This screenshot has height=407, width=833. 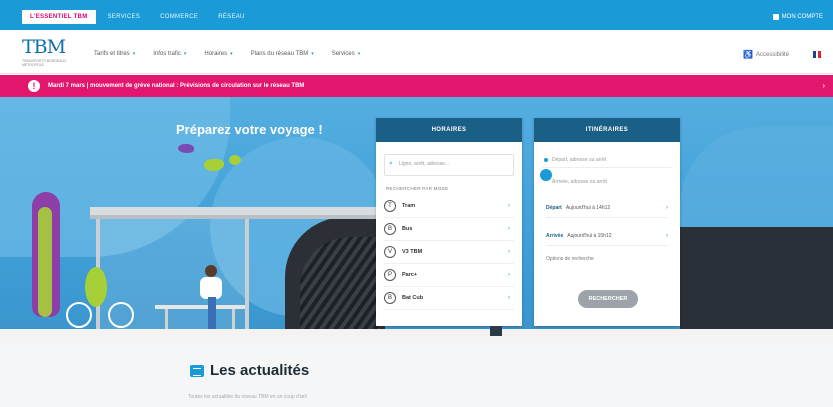 What do you see at coordinates (417, 188) in the screenshot?
I see `mode-section-label: RECHERCHER PAR MODE` at bounding box center [417, 188].